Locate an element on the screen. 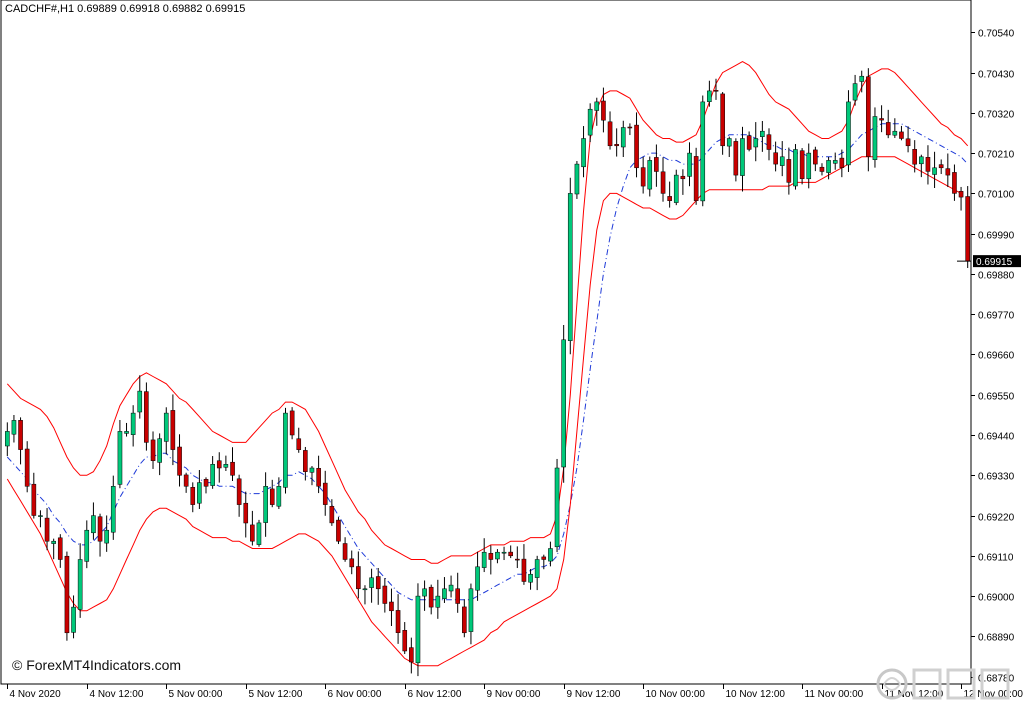 This screenshot has height=704, width=1024. x-tick-label: 6 Nov 12:00 is located at coordinates (435, 694).